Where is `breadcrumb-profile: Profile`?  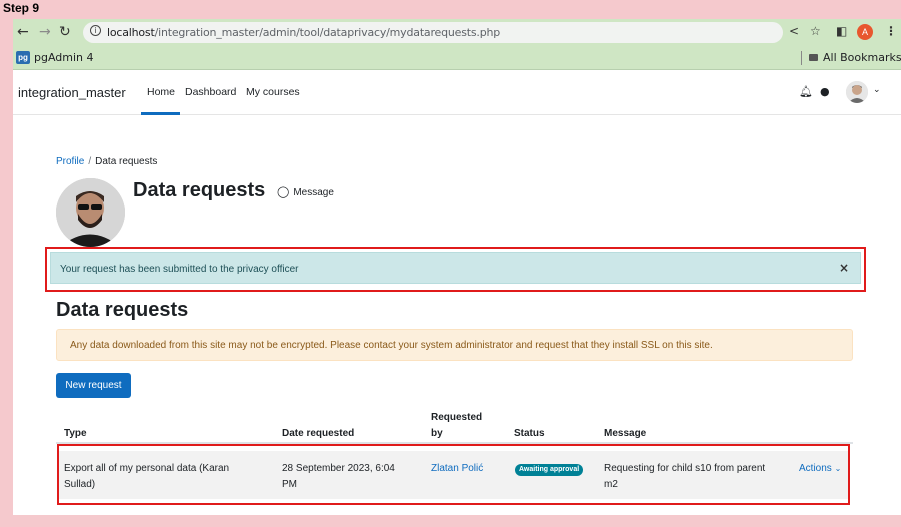
breadcrumb-profile: Profile is located at coordinates (70, 161).